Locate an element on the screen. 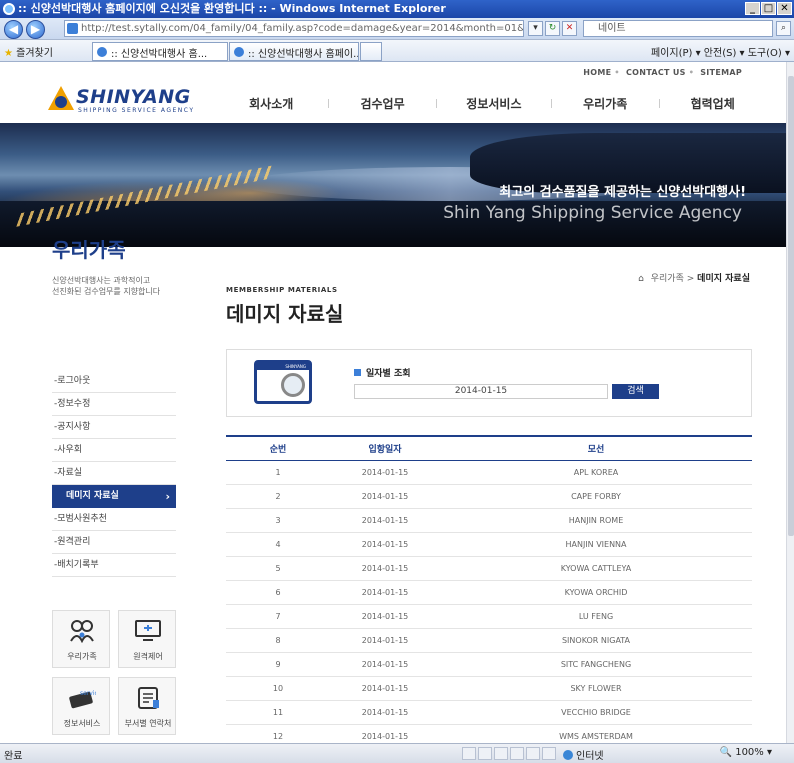 The height and width of the screenshot is (763, 794). nav-company: 회사소개 is located at coordinates (271, 103).